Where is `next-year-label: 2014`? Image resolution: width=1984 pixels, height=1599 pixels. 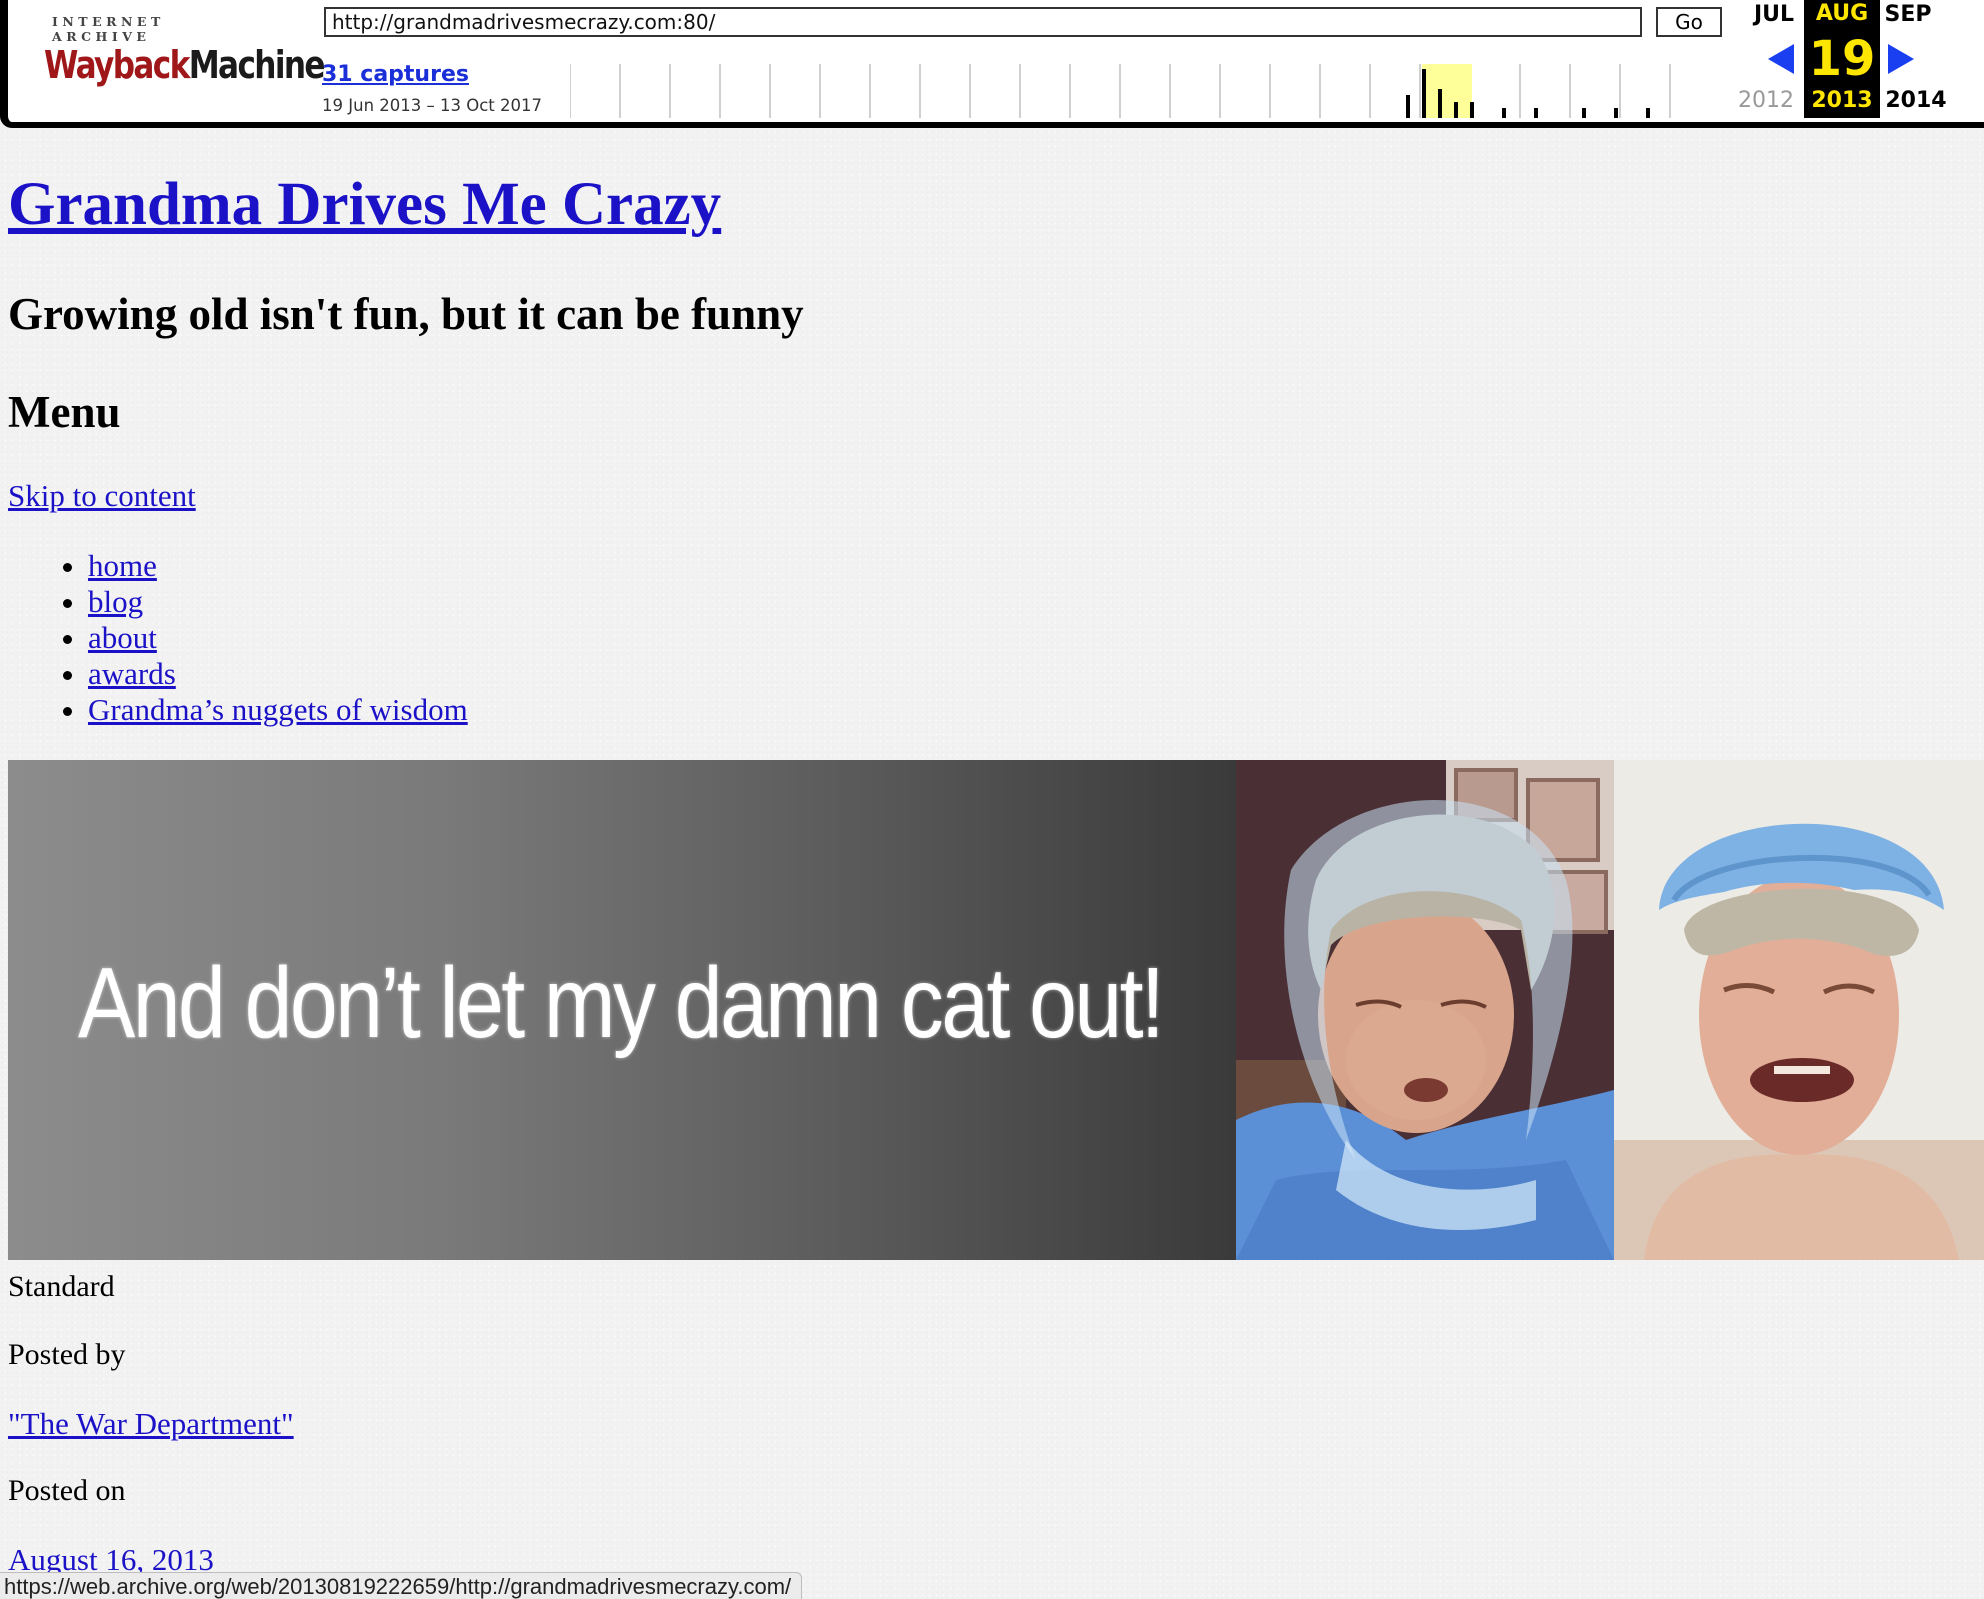 next-year-label: 2014 is located at coordinates (1916, 100).